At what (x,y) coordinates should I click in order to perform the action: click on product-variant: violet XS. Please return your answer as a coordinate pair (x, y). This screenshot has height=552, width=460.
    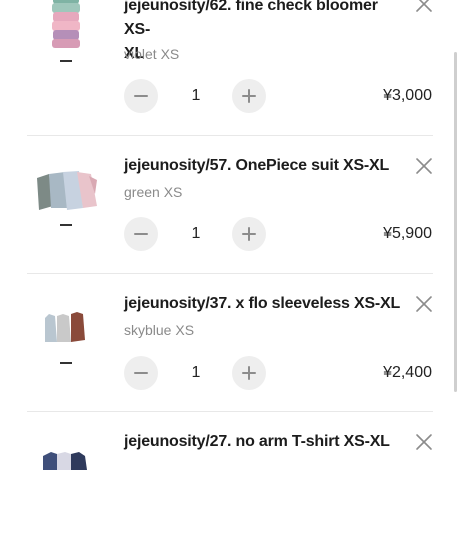
    Looking at the image, I should click on (152, 54).